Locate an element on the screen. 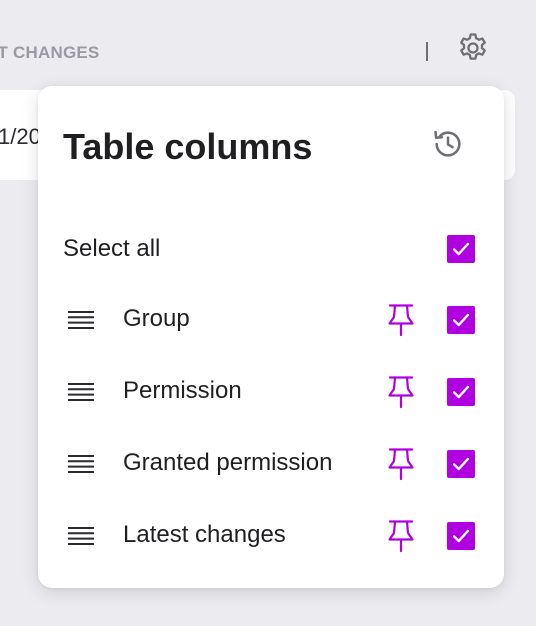  history-icon is located at coordinates (448, 146).